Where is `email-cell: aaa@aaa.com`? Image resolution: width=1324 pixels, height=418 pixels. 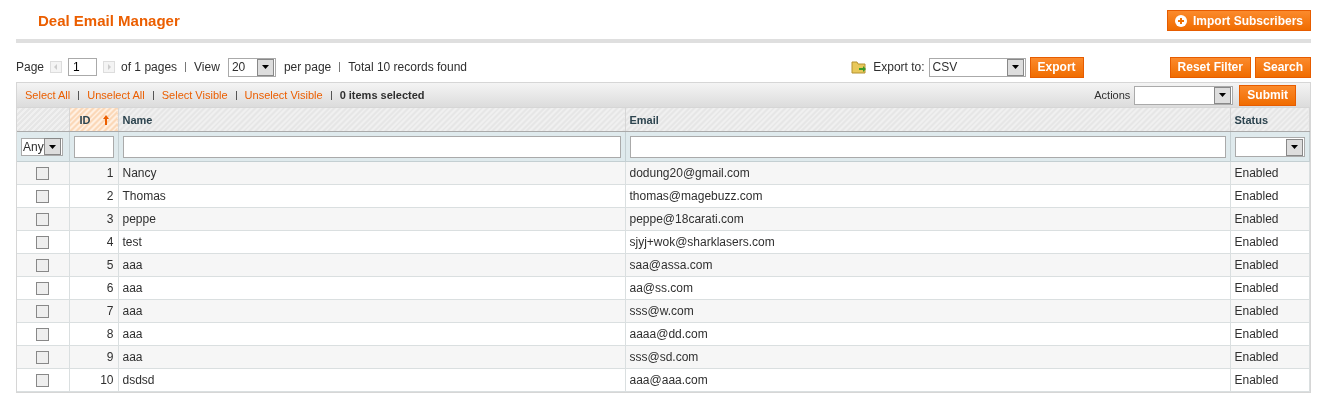 email-cell: aaa@aaa.com is located at coordinates (927, 380).